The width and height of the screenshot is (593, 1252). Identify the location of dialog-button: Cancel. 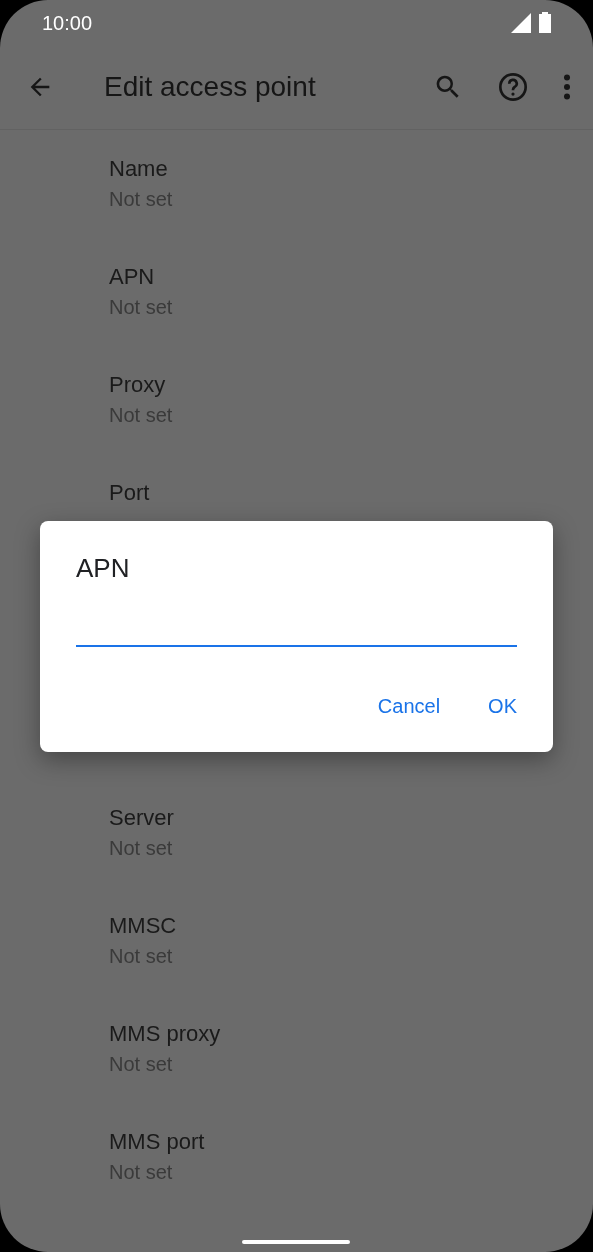
(409, 706).